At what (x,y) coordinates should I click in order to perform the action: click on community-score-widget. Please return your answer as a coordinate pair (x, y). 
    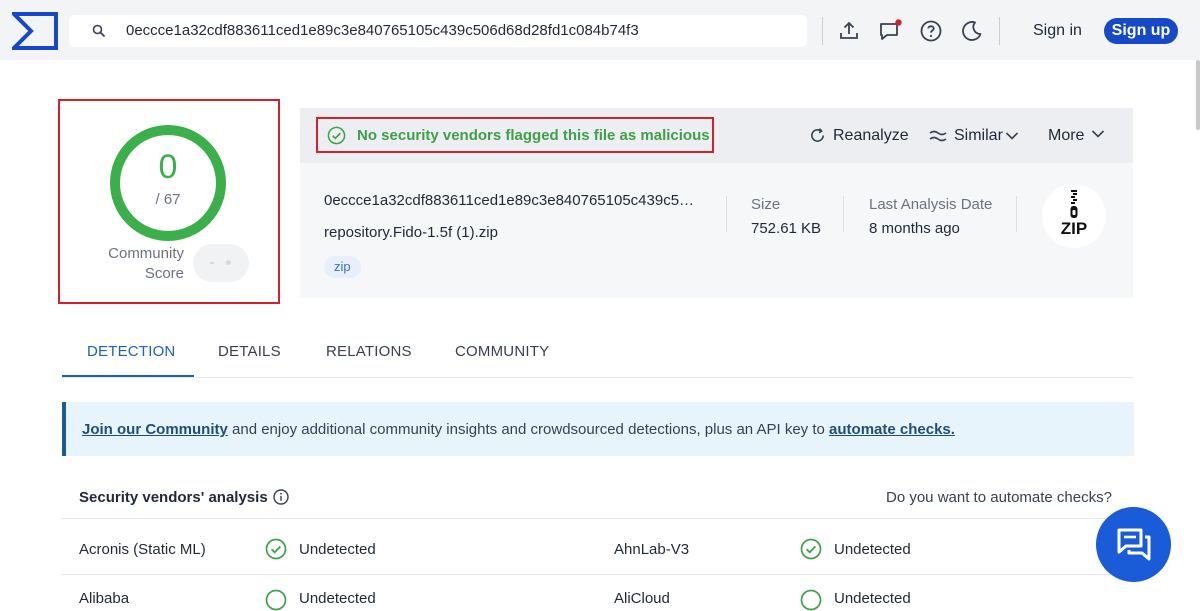
    Looking at the image, I should click on (221, 263).